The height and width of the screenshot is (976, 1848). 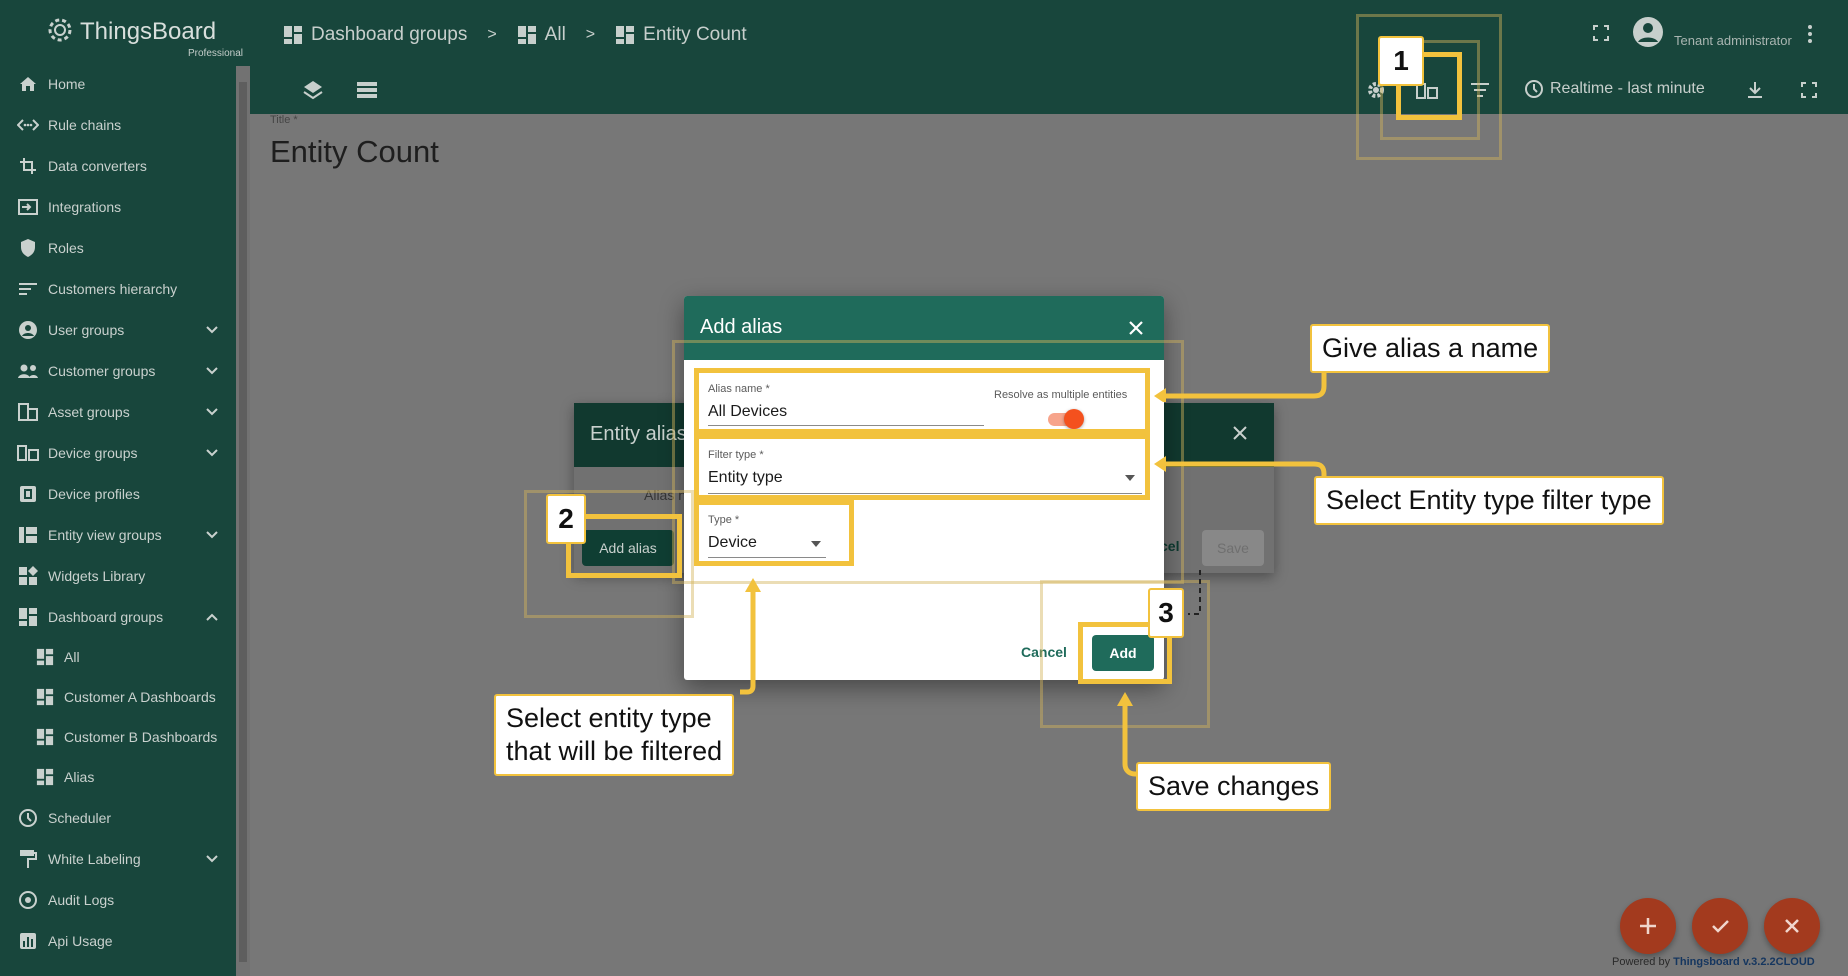 What do you see at coordinates (1430, 348) in the screenshot?
I see `callout-give-name: Give alias a name` at bounding box center [1430, 348].